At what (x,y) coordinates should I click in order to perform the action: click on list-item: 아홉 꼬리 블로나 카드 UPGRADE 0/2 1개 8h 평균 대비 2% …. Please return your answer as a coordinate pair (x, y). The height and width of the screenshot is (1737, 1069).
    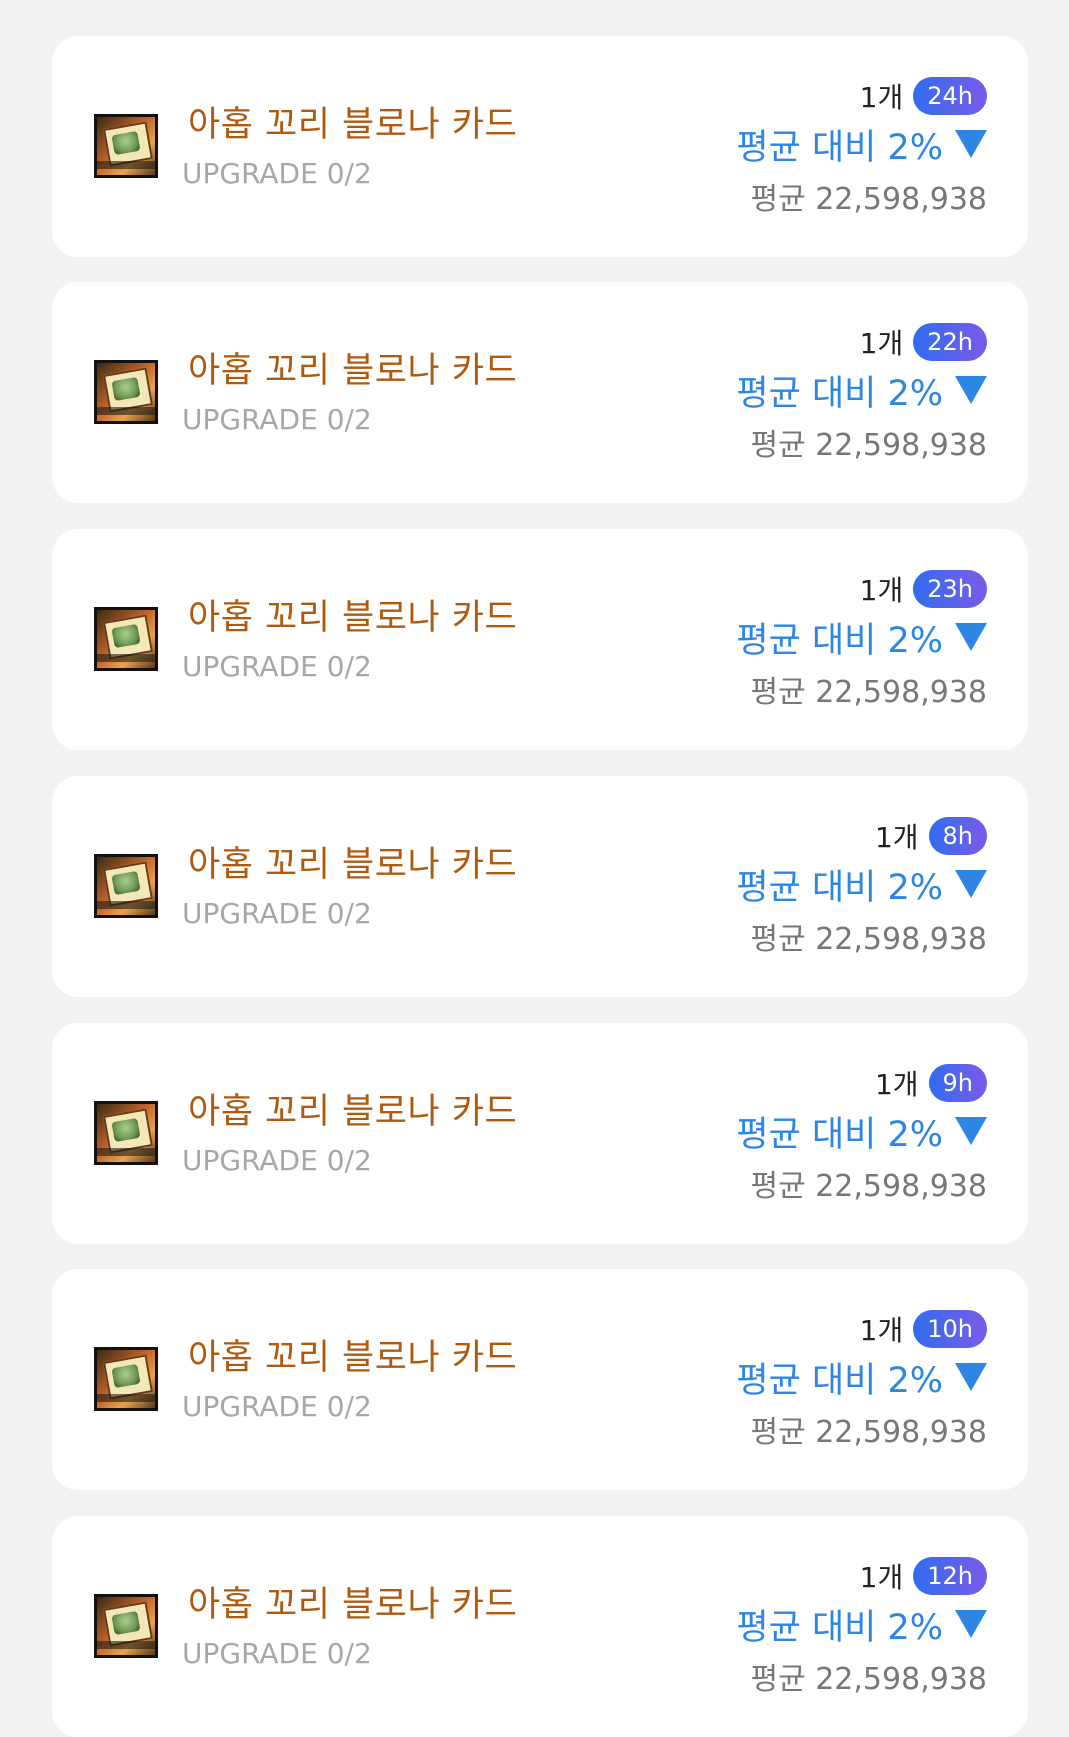
    Looking at the image, I should click on (540, 886).